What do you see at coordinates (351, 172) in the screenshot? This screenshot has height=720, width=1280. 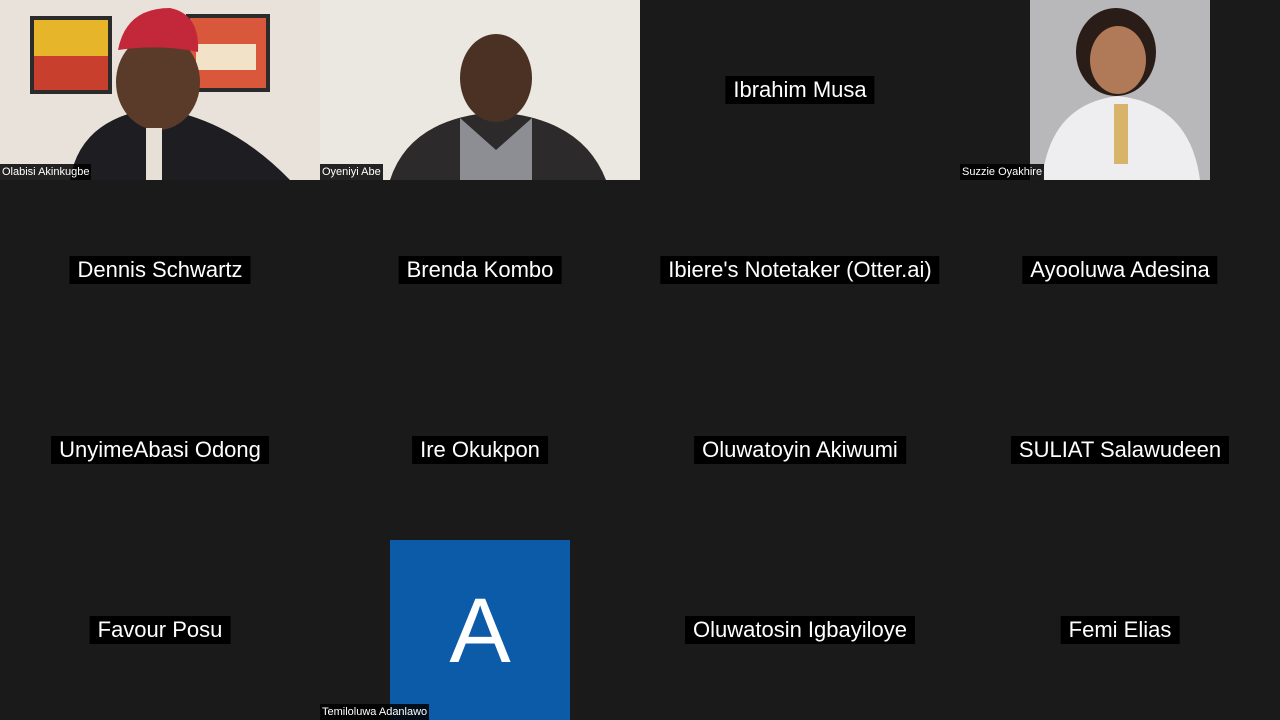 I see `participant-name-label: Oyeniyi Abe` at bounding box center [351, 172].